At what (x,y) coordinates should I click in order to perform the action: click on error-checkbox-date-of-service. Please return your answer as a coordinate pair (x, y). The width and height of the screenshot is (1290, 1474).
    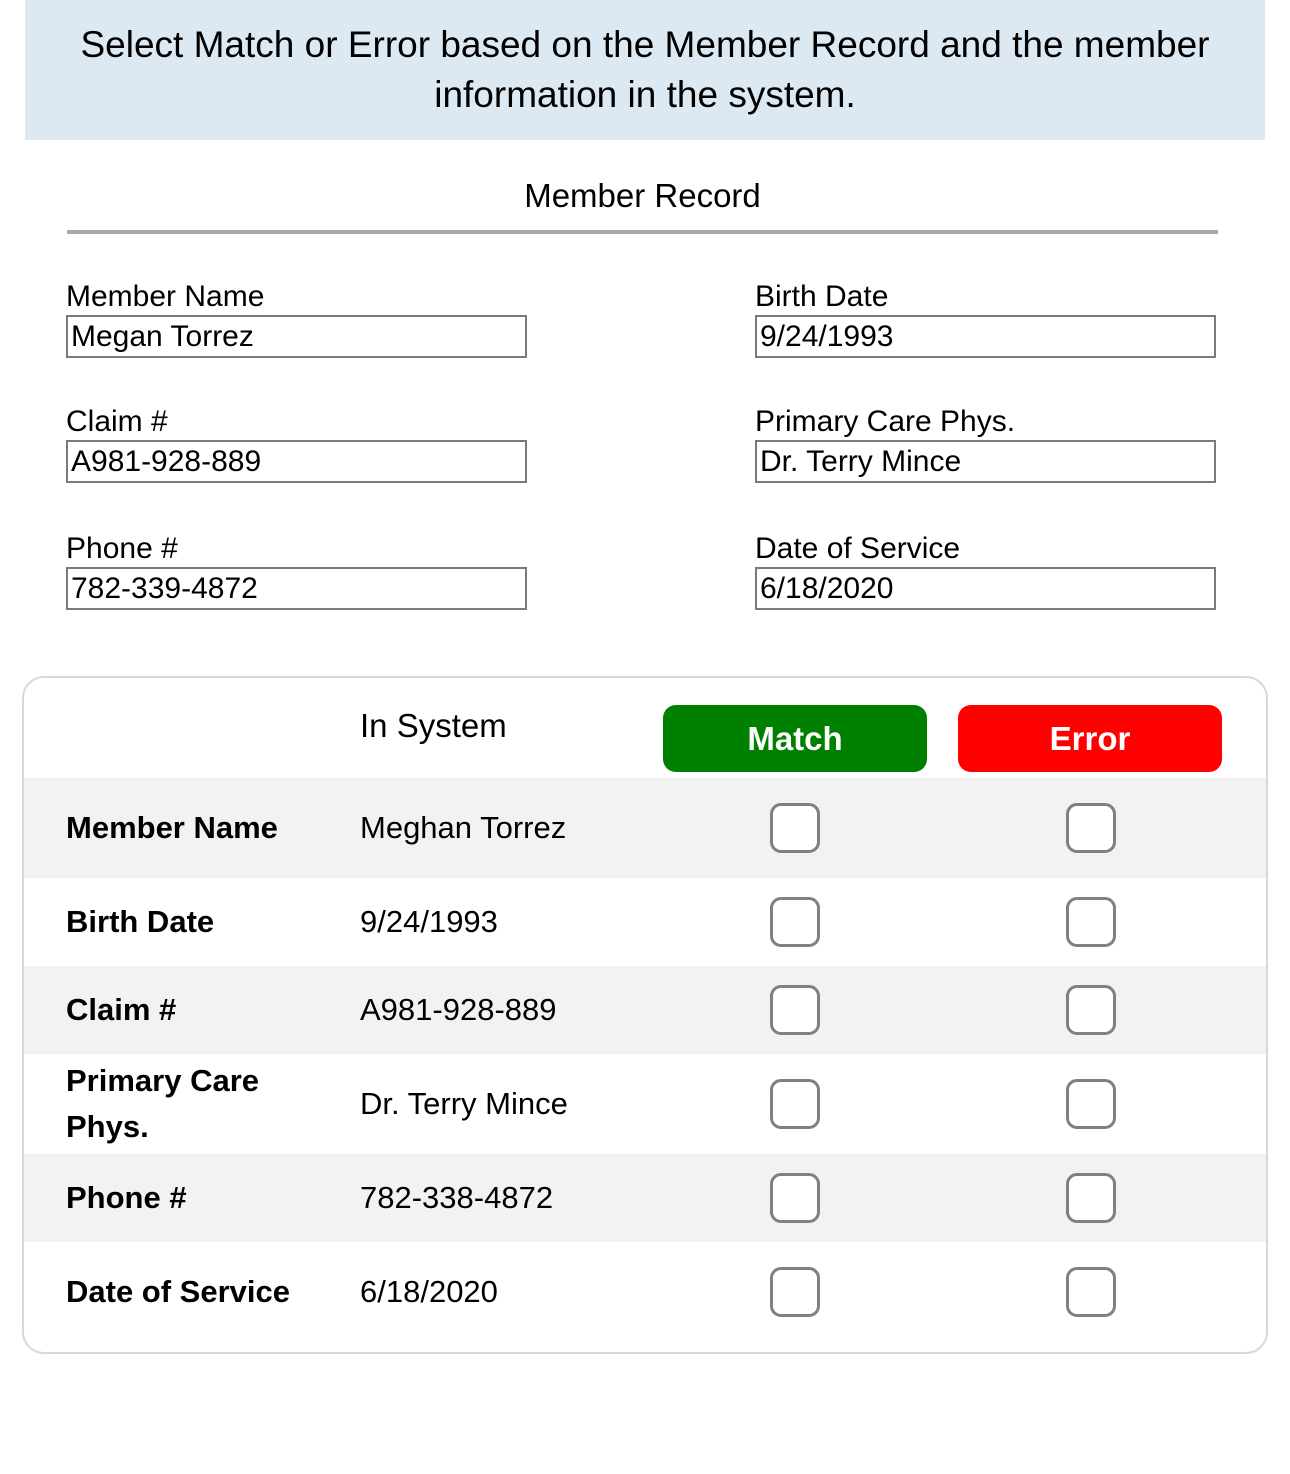
    Looking at the image, I should click on (1091, 1292).